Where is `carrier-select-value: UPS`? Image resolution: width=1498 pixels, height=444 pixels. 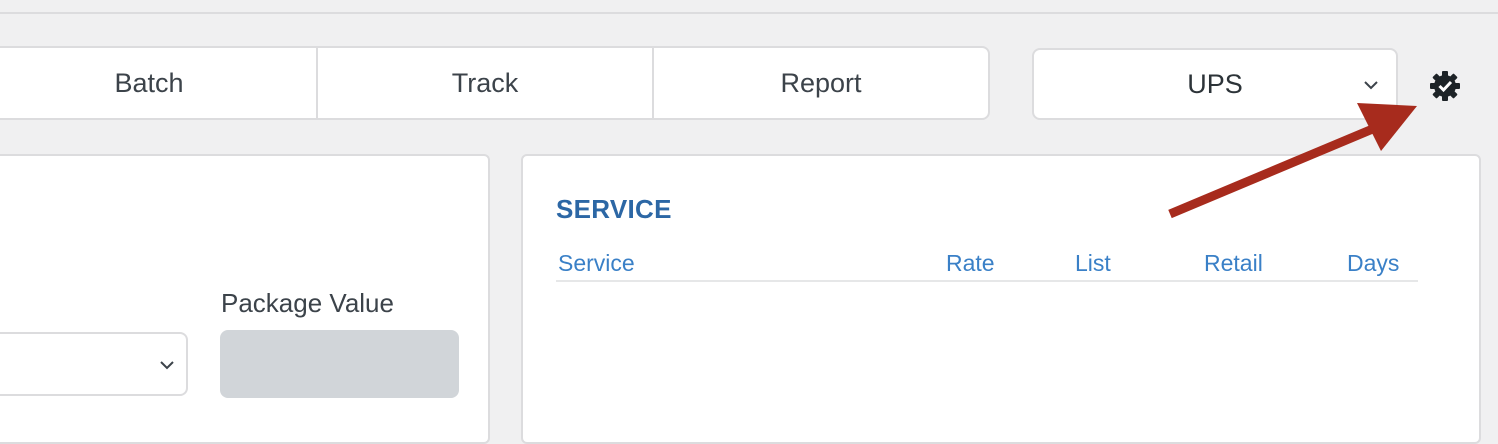 carrier-select-value: UPS is located at coordinates (1215, 83).